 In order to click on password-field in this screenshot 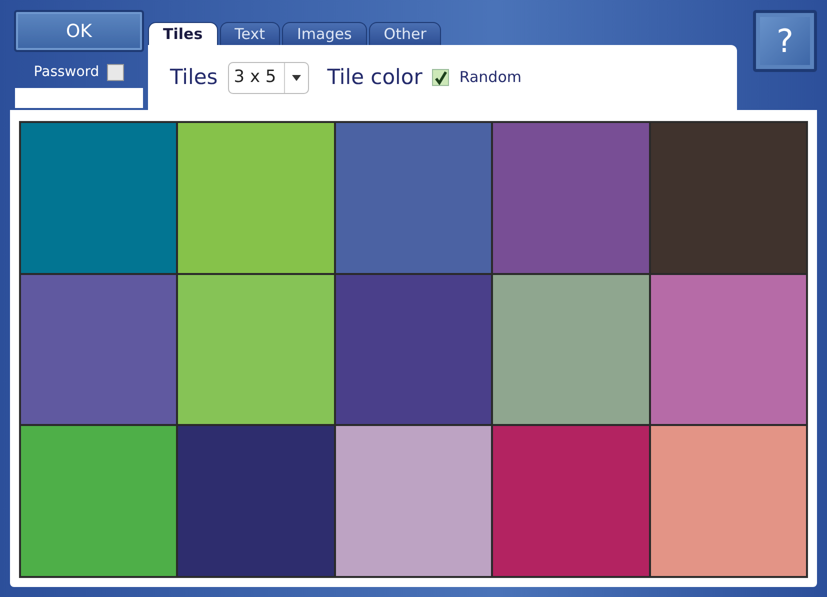, I will do `click(79, 98)`.